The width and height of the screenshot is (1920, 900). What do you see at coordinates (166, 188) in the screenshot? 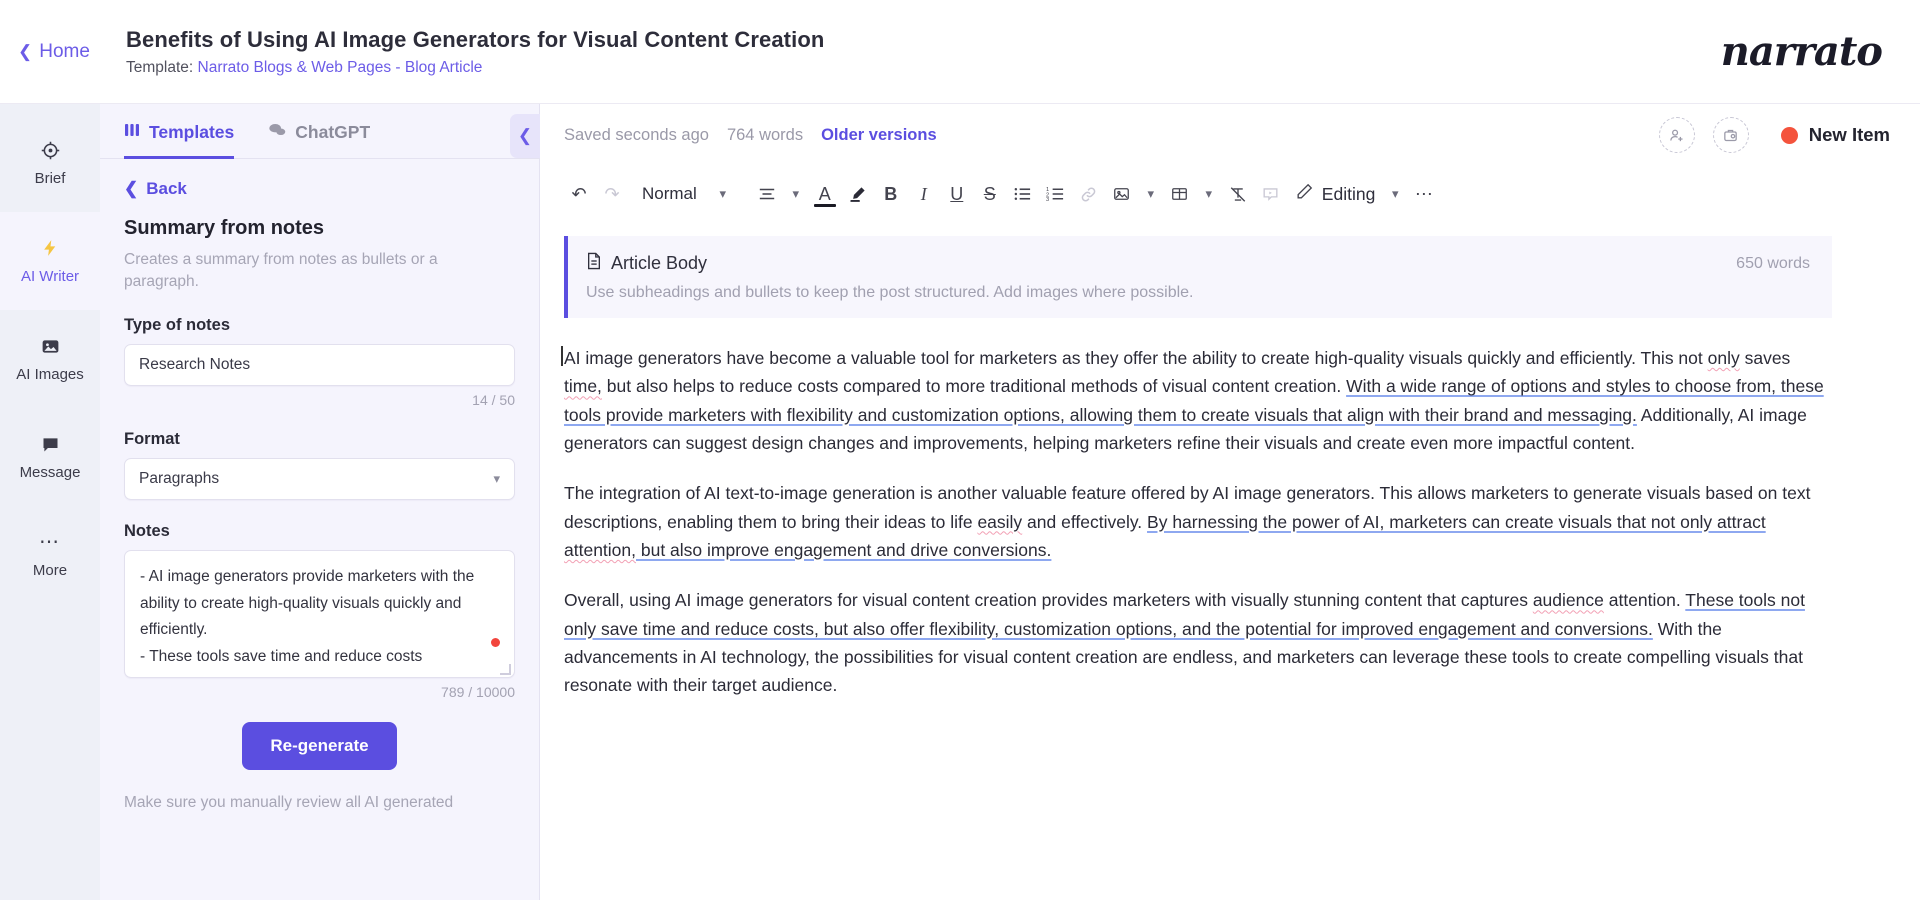
I see `panel-back-label: Back` at bounding box center [166, 188].